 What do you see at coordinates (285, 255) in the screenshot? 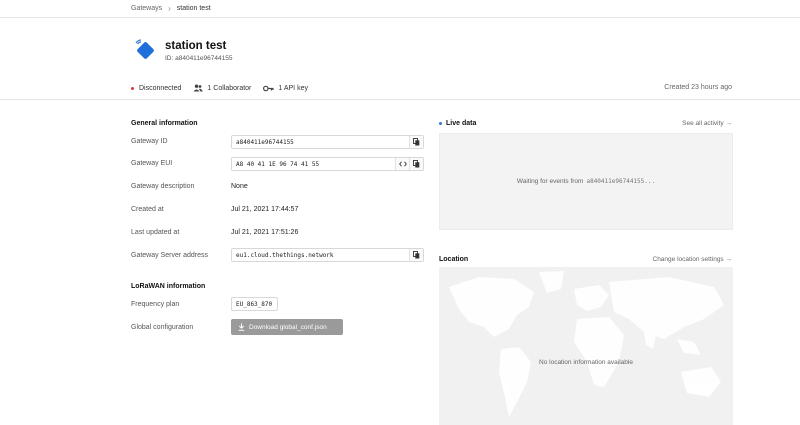
I see `server-address-value: eu1.cloud.thethings.network` at bounding box center [285, 255].